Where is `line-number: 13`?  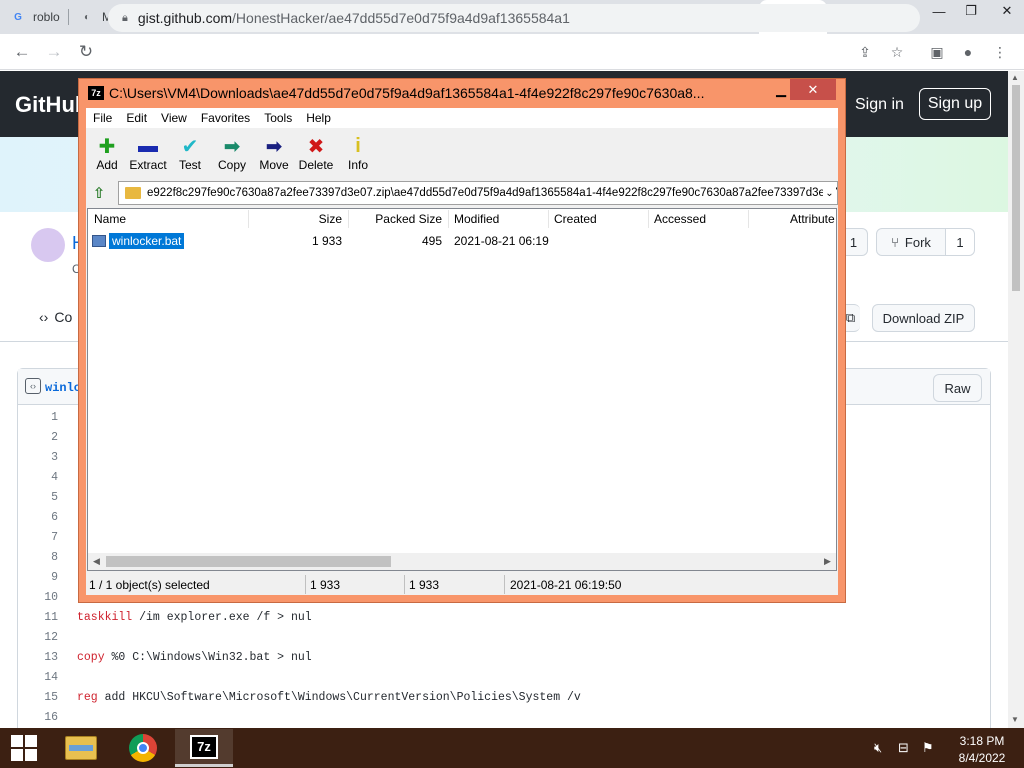 line-number: 13 is located at coordinates (38, 657).